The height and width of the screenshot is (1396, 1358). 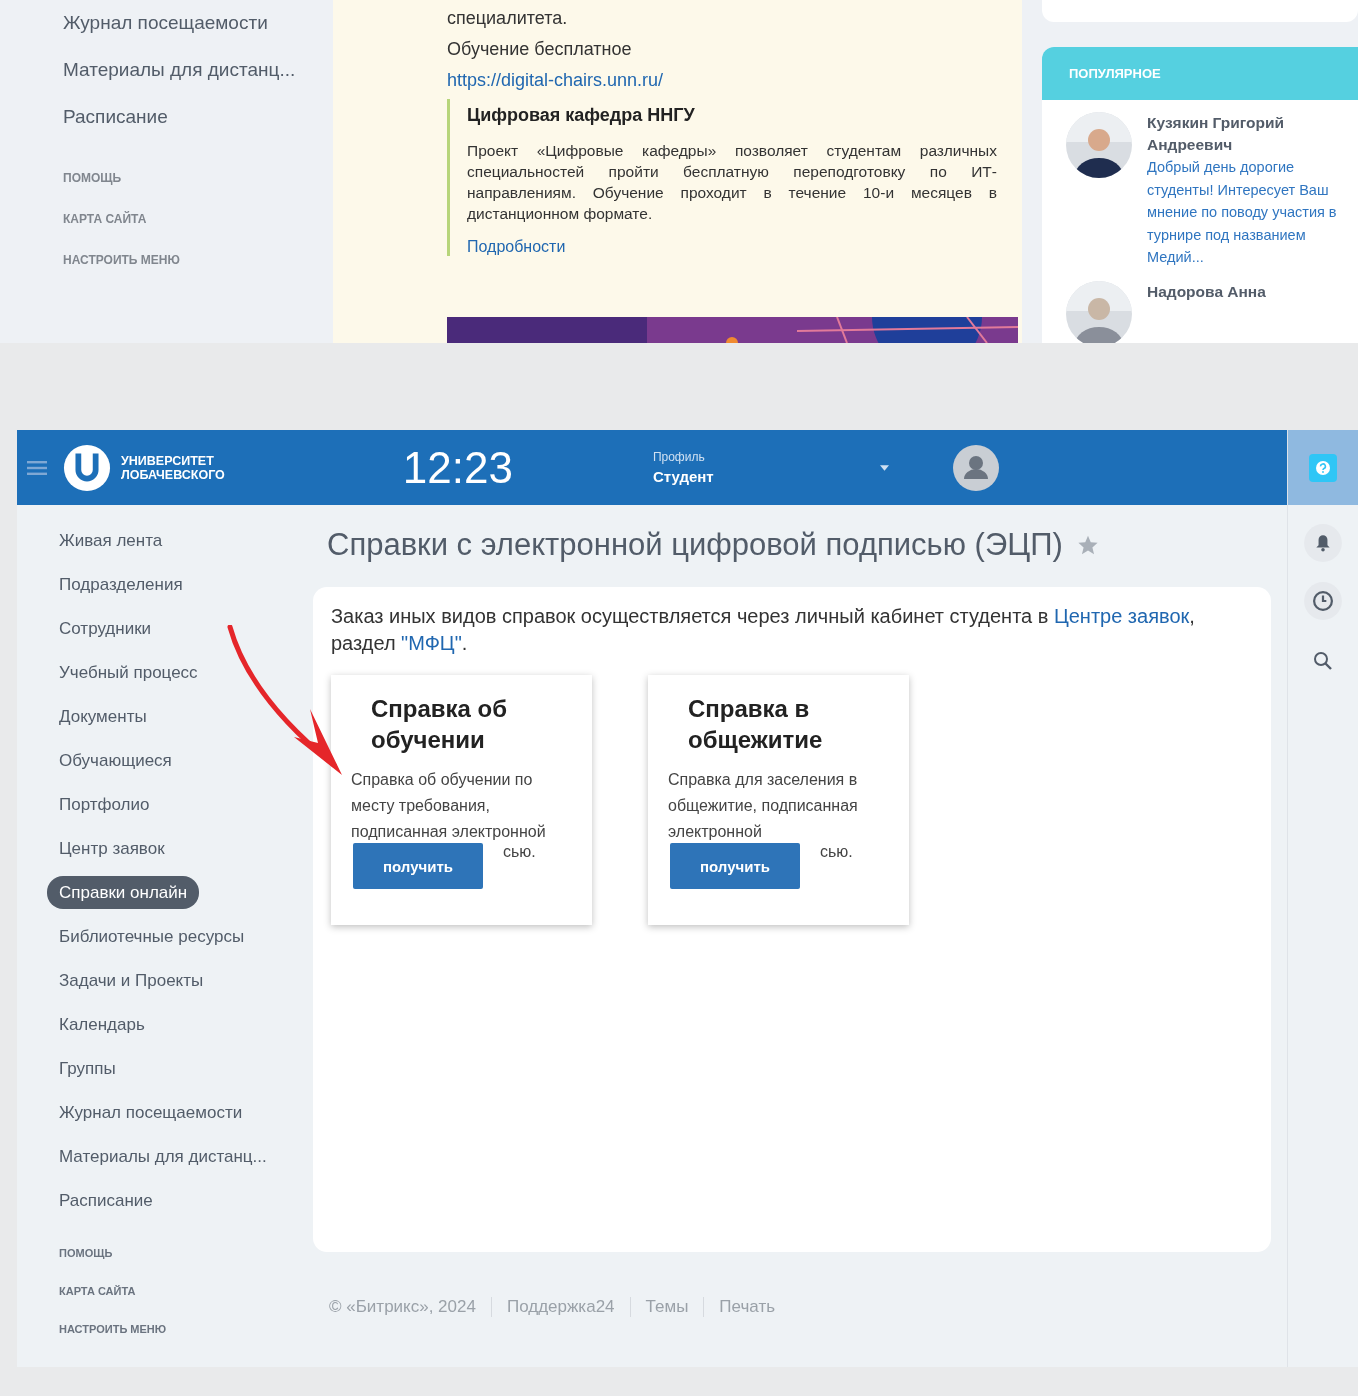 I want to click on help-icon, so click(x=1323, y=467).